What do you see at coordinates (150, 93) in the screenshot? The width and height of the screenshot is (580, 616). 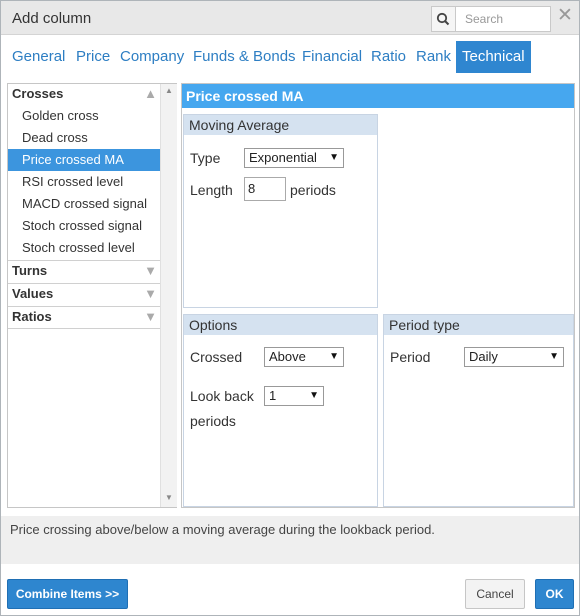 I see `collapse-icon: ▲` at bounding box center [150, 93].